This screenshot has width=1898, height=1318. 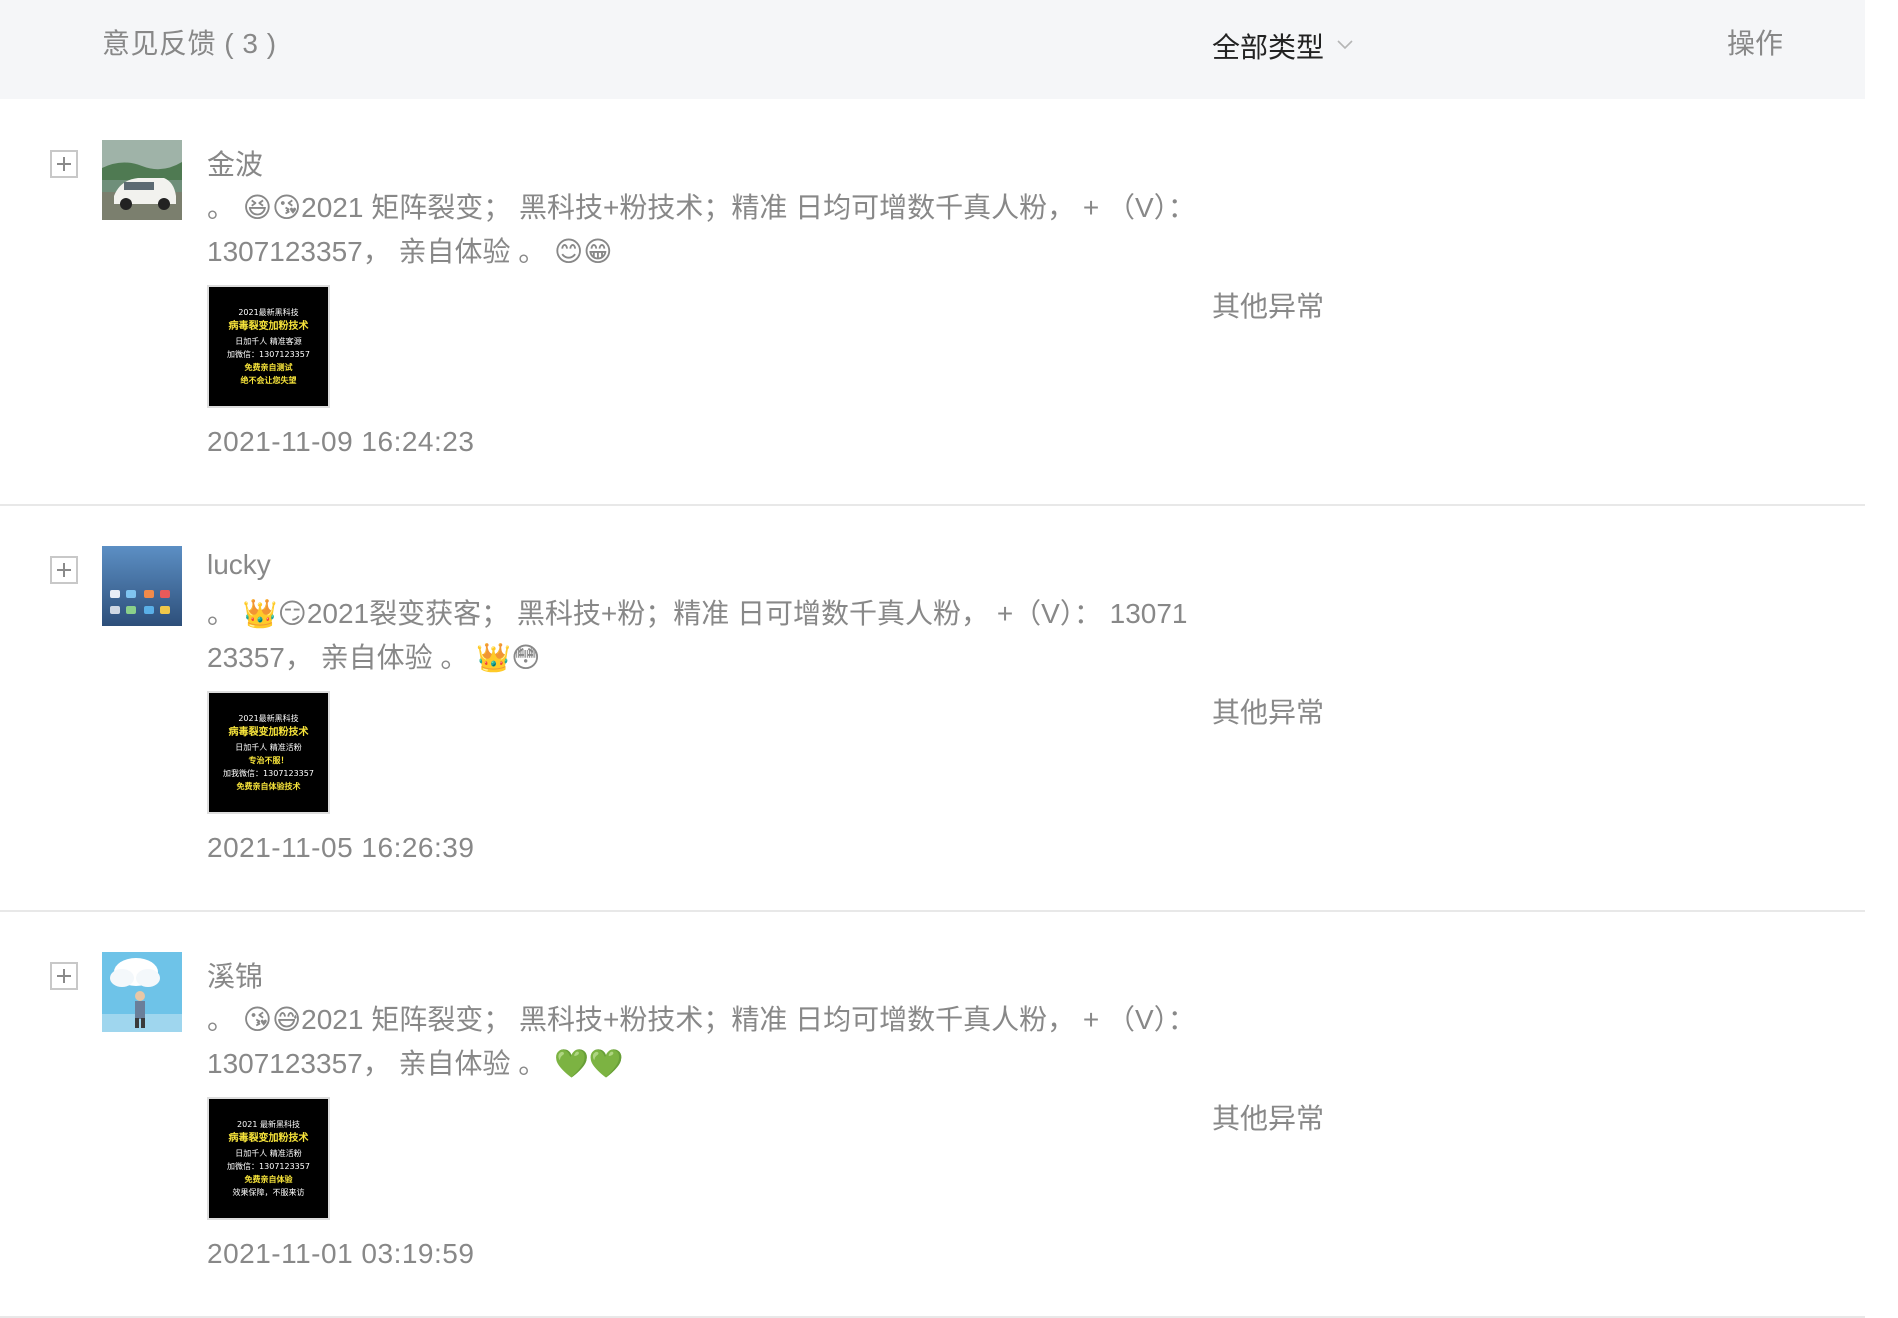 I want to click on thumb-text: 免费亲自体验技术, so click(x=268, y=786).